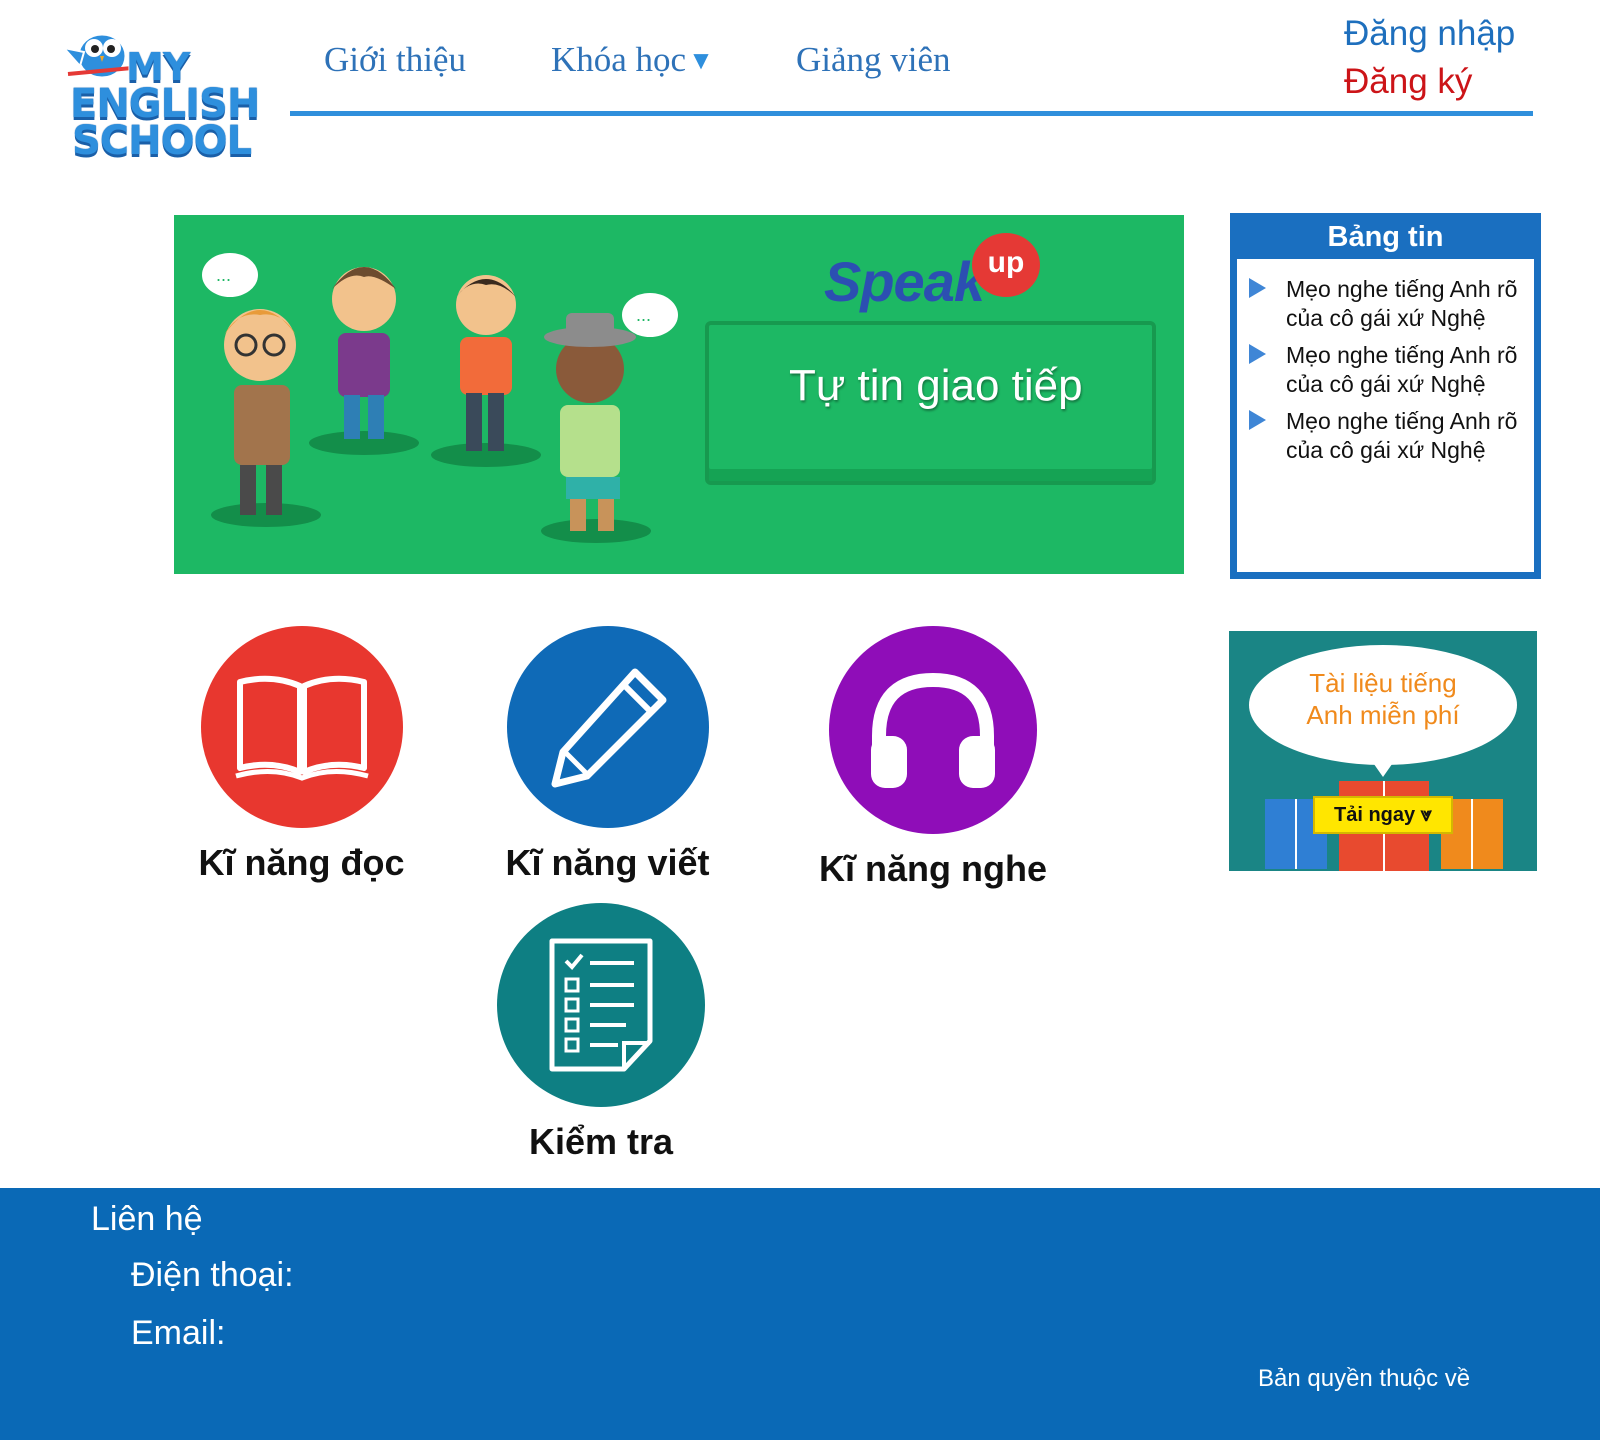  What do you see at coordinates (1383, 815) in the screenshot?
I see `download-now-button: Tải ngay ⩔` at bounding box center [1383, 815].